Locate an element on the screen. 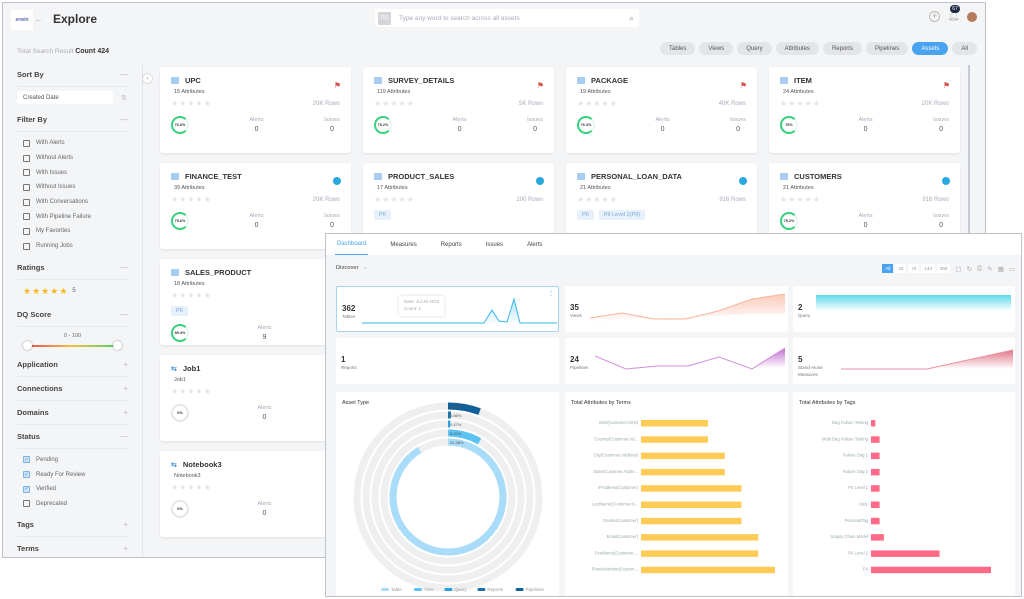 The image size is (1024, 599). avatar is located at coordinates (972, 16).